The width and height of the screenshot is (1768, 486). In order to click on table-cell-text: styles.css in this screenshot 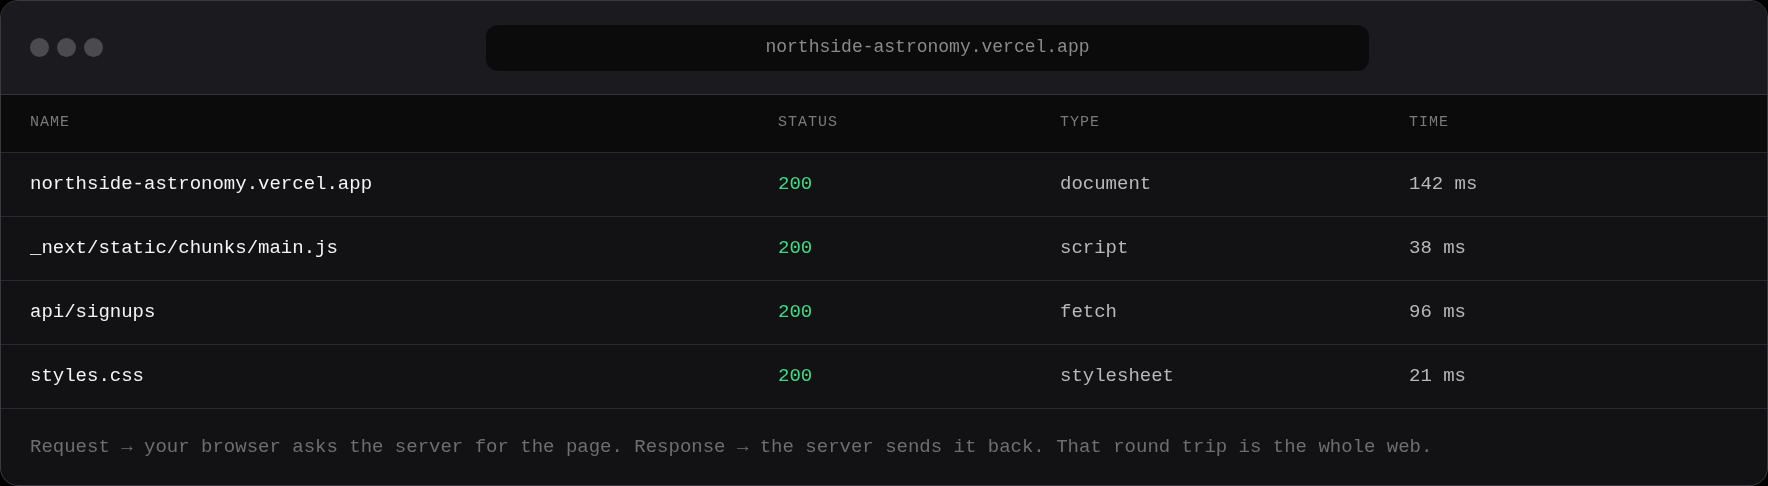, I will do `click(88, 377)`.